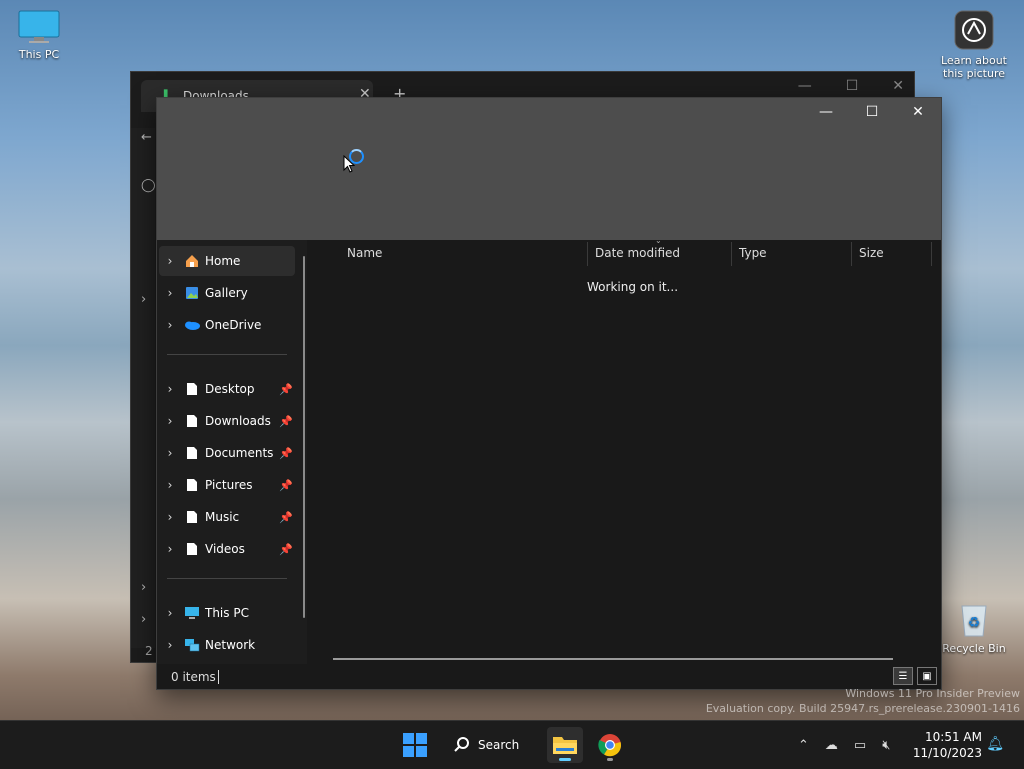 The height and width of the screenshot is (769, 1024). What do you see at coordinates (860, 745) in the screenshot?
I see `network-icon: ▭` at bounding box center [860, 745].